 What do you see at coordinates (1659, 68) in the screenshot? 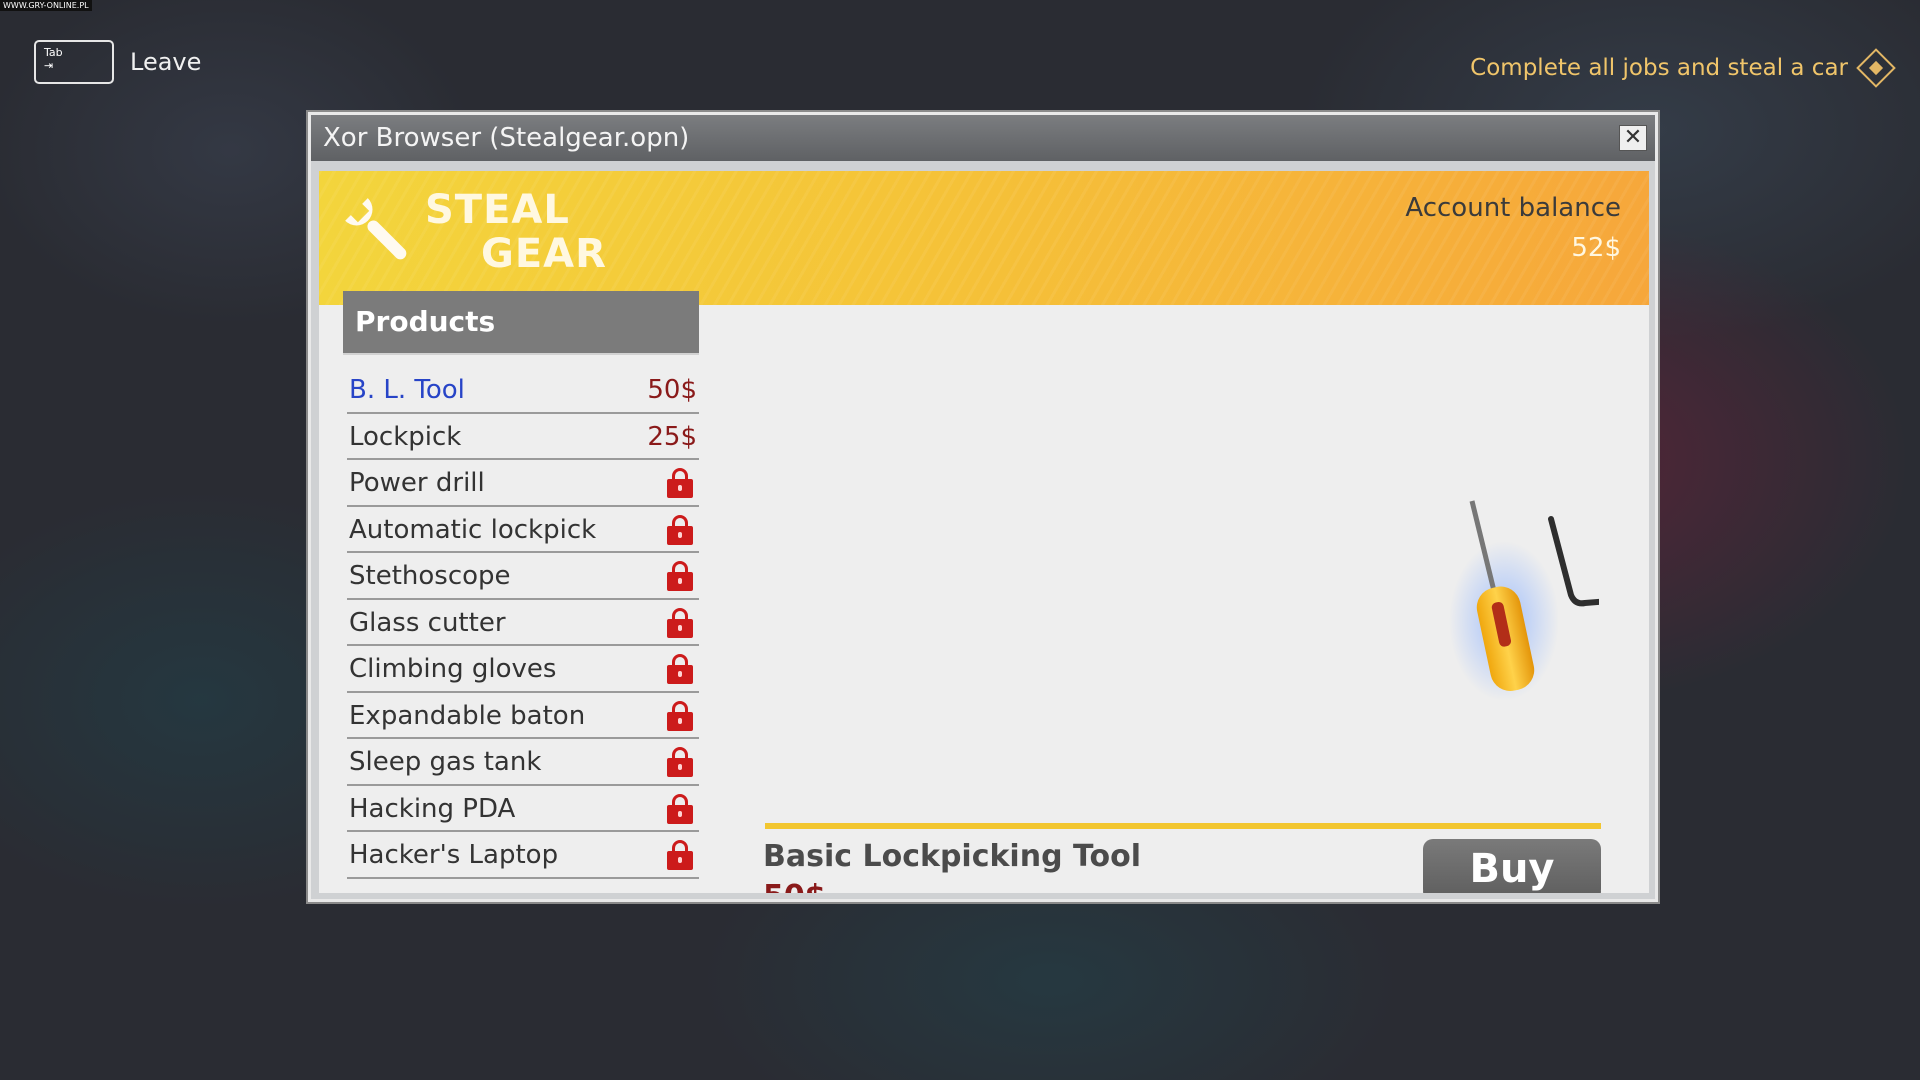
I see `objective-text: Complete all jobs and steal a car` at bounding box center [1659, 68].